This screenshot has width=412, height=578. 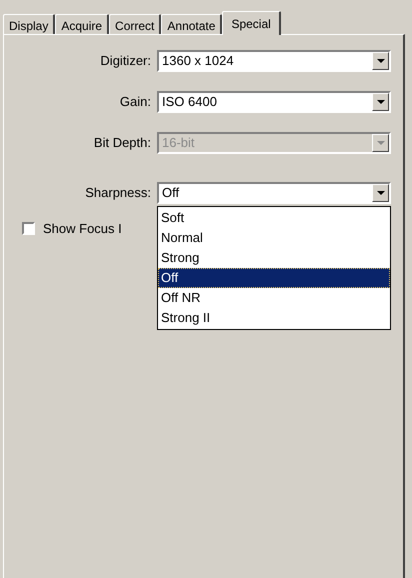 What do you see at coordinates (274, 258) in the screenshot?
I see `dropdown-option: Strong` at bounding box center [274, 258].